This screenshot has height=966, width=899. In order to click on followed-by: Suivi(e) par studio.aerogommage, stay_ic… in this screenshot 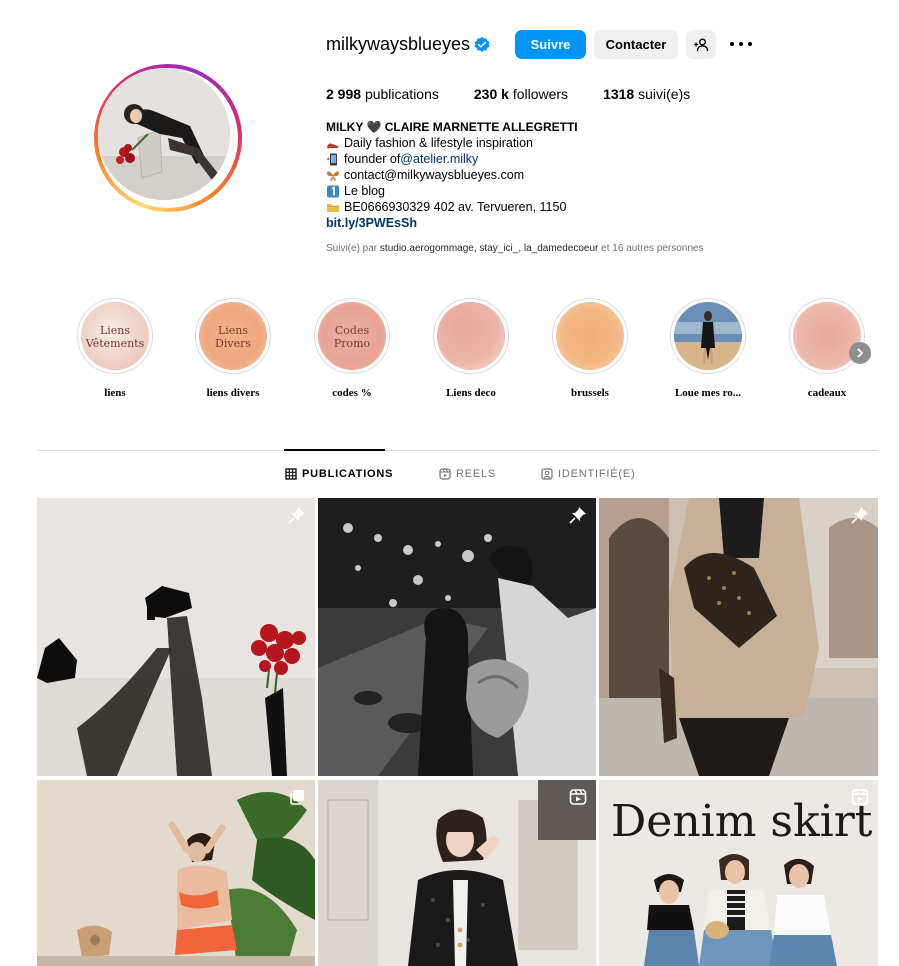, I will do `click(514, 248)`.